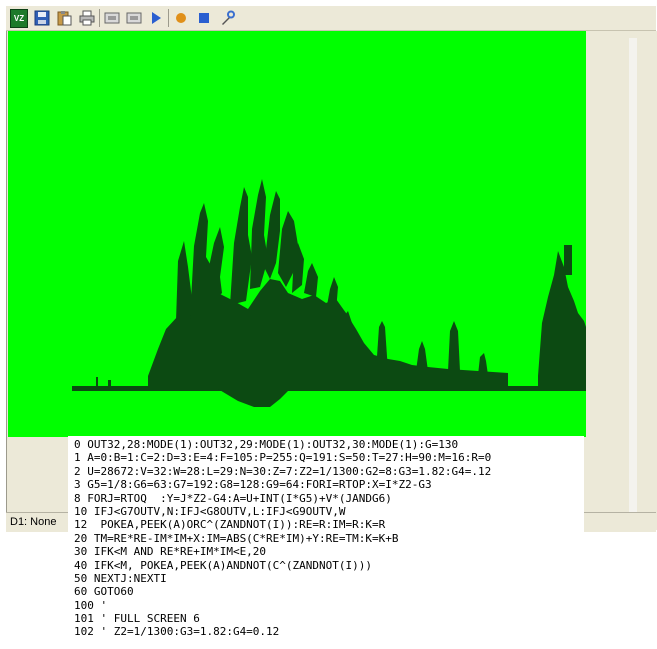 This screenshot has height=649, width=657. Describe the element at coordinates (137, 619) in the screenshot. I see `code-line: 101 ' FULL SCREEN 6` at that location.